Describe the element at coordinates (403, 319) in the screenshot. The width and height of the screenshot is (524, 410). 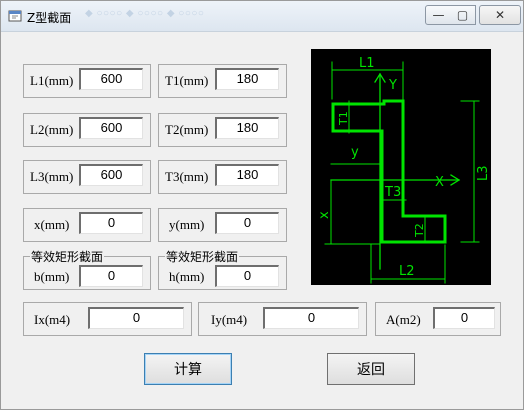
I see `area-label: A(m2)` at that location.